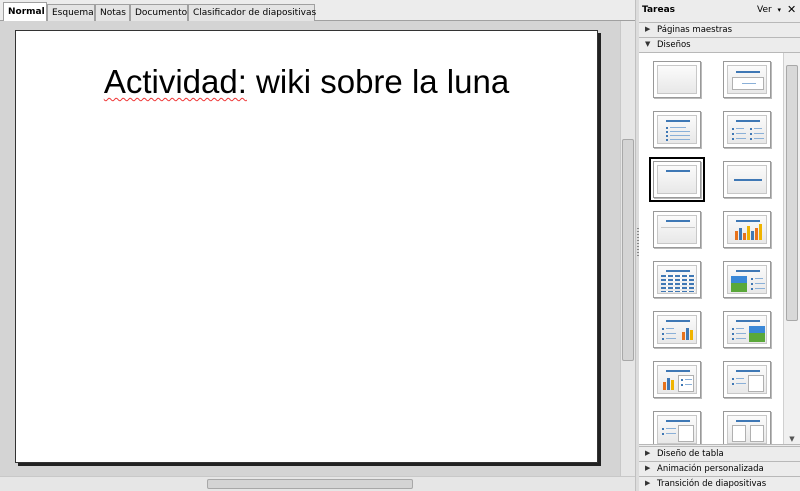 Image resolution: width=800 pixels, height=491 pixels. Describe the element at coordinates (677, 79) in the screenshot. I see `layout-blank` at that location.